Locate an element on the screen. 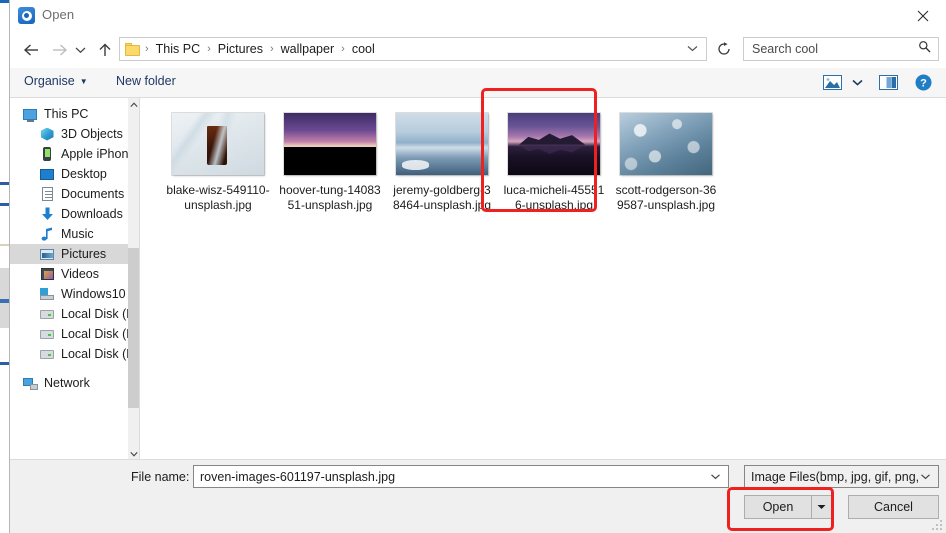 This screenshot has height=533, width=946. sidebar-item-network: Network is located at coordinates (70, 383).